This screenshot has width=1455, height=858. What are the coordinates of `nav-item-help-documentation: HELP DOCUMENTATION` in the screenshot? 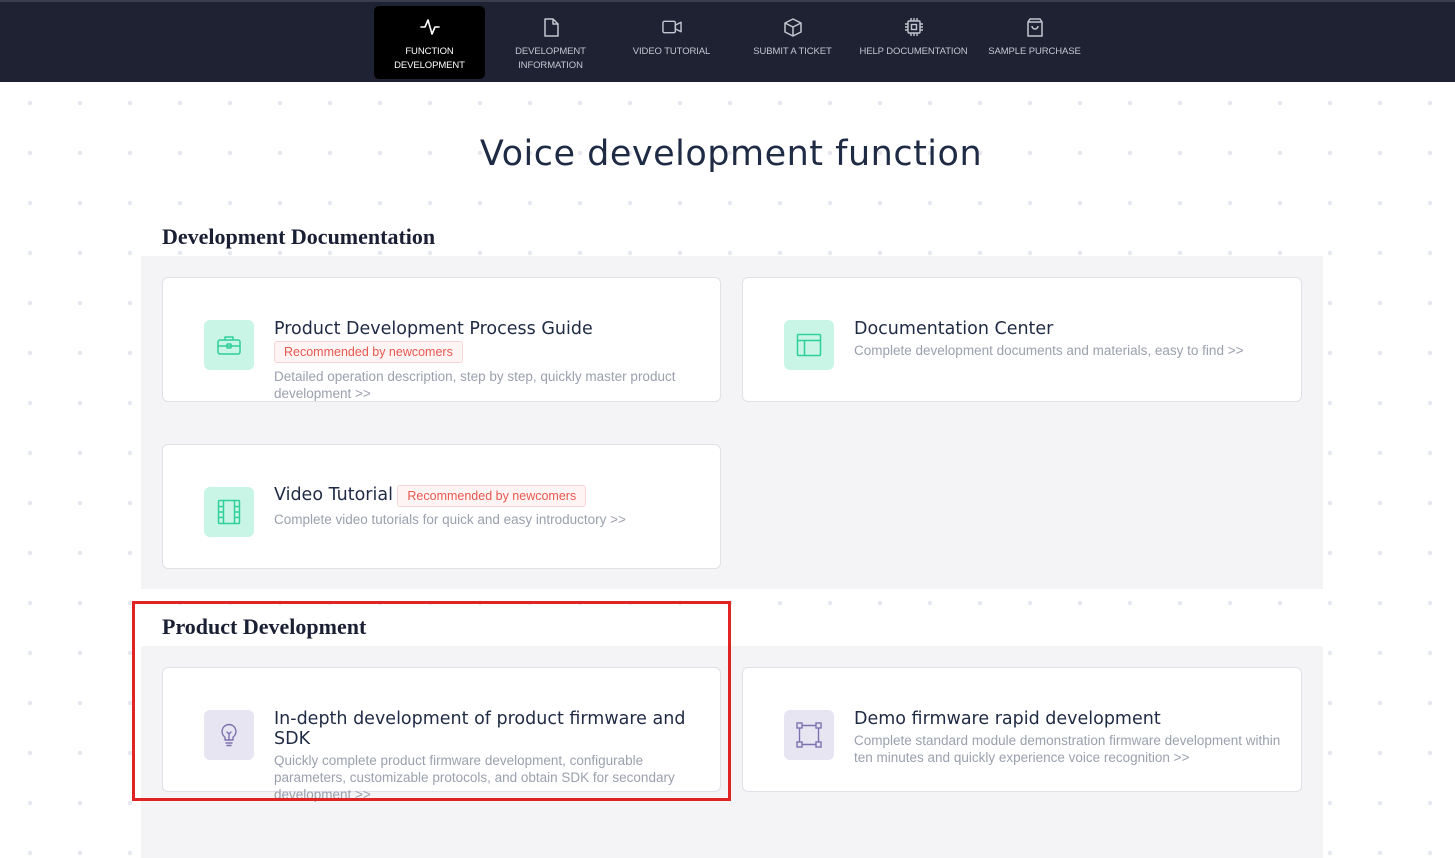 It's located at (913, 42).